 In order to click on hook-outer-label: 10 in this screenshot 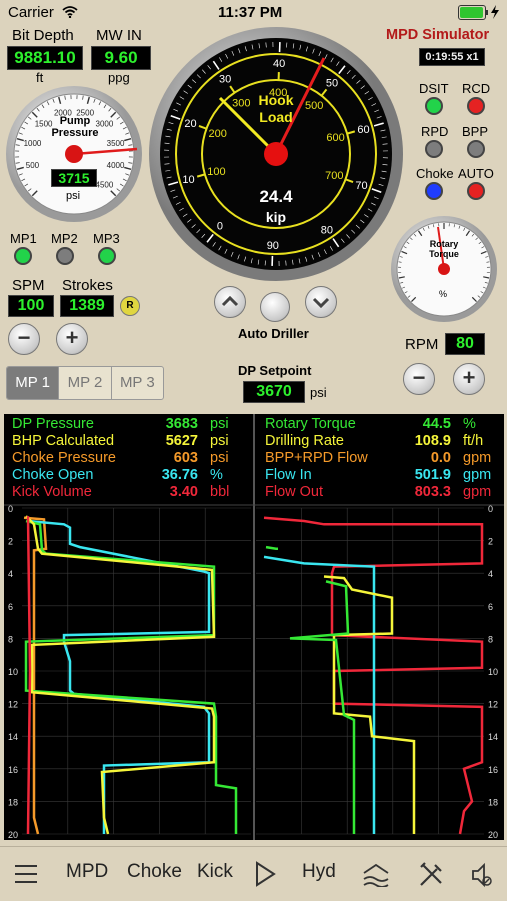, I will do `click(188, 180)`.